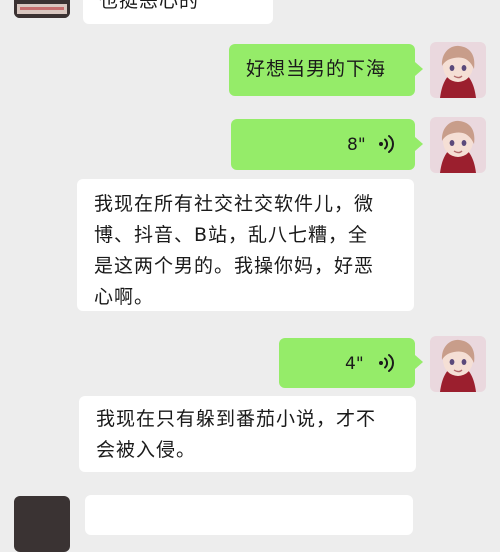  I want to click on contact-avatar-image, so click(42, 9).